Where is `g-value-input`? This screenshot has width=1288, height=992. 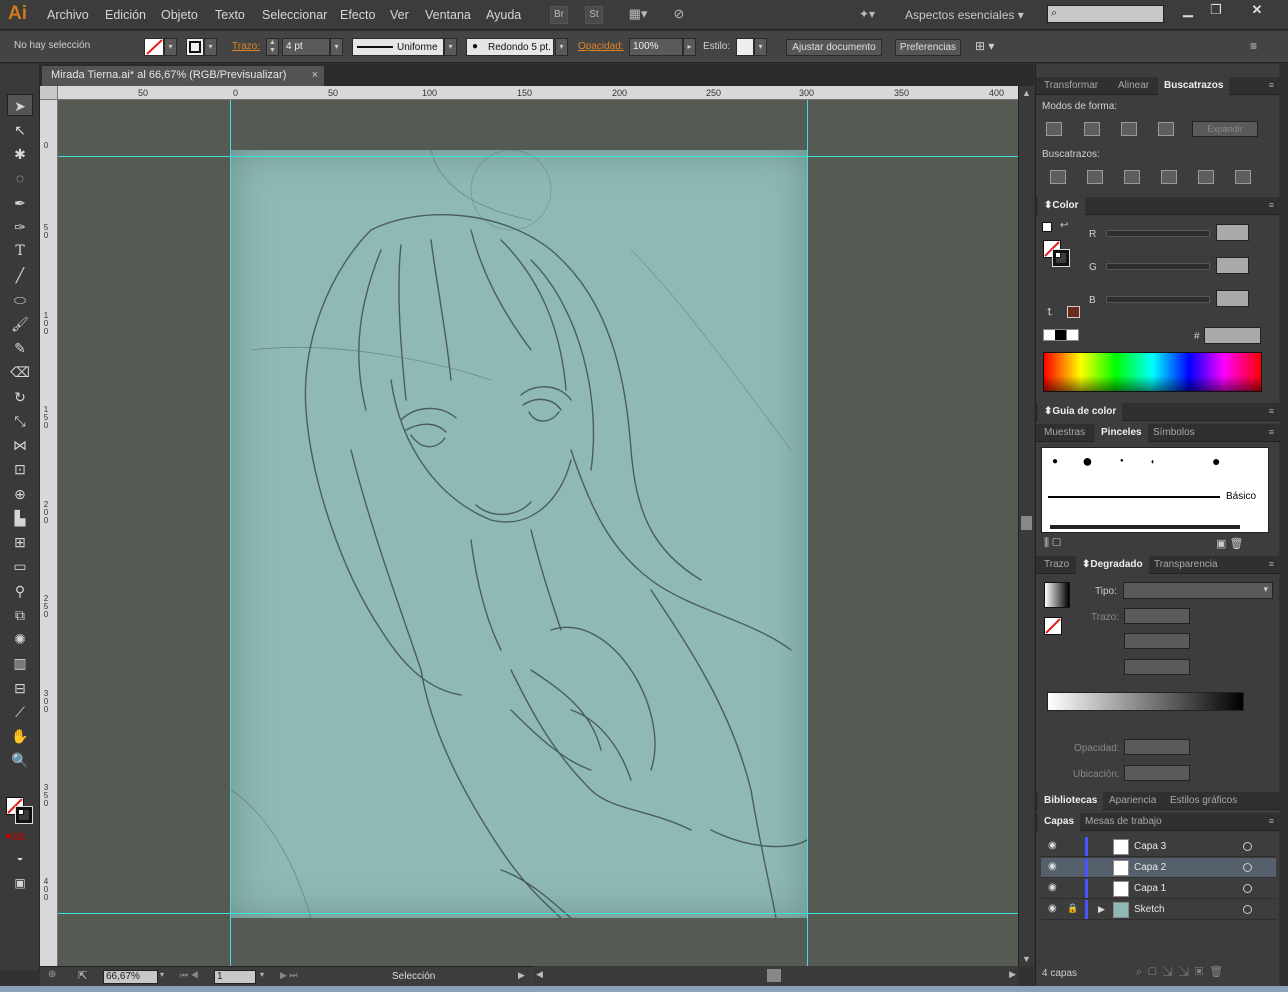 g-value-input is located at coordinates (1232, 265).